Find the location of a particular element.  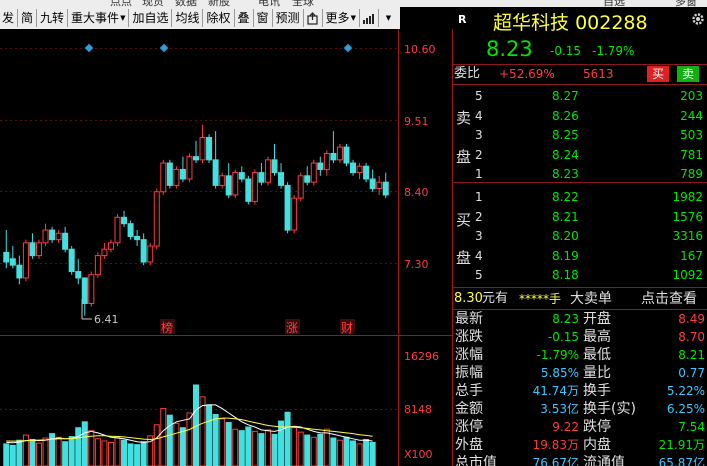

stats-row: 最新 8.23 开盘 8.49 is located at coordinates (580, 319).